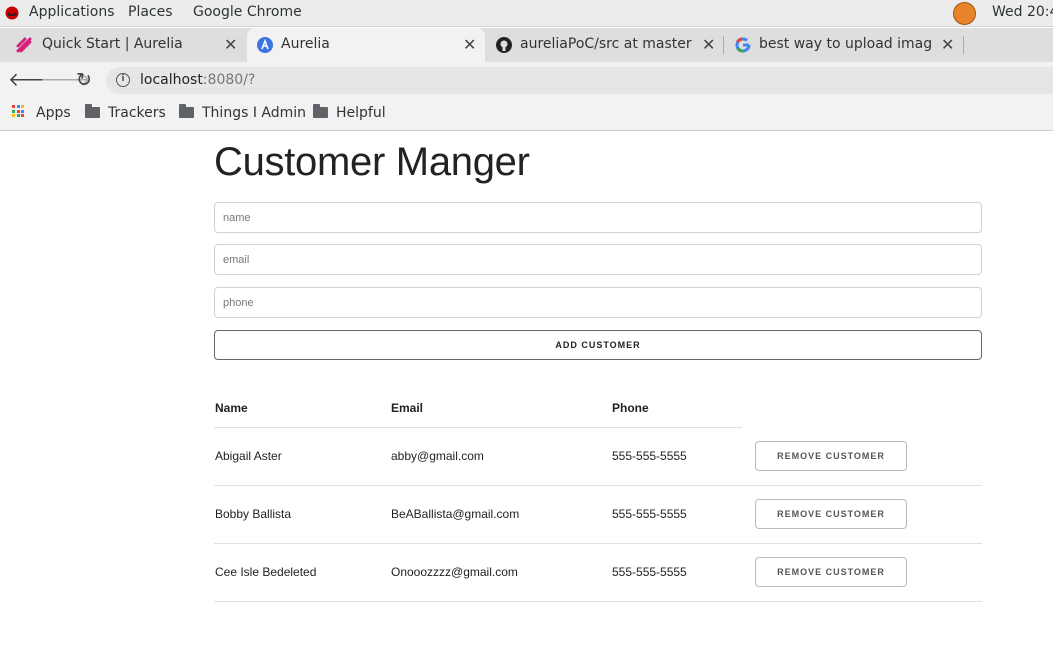  Describe the element at coordinates (171, 80) in the screenshot. I see `url-host: localhost` at that location.